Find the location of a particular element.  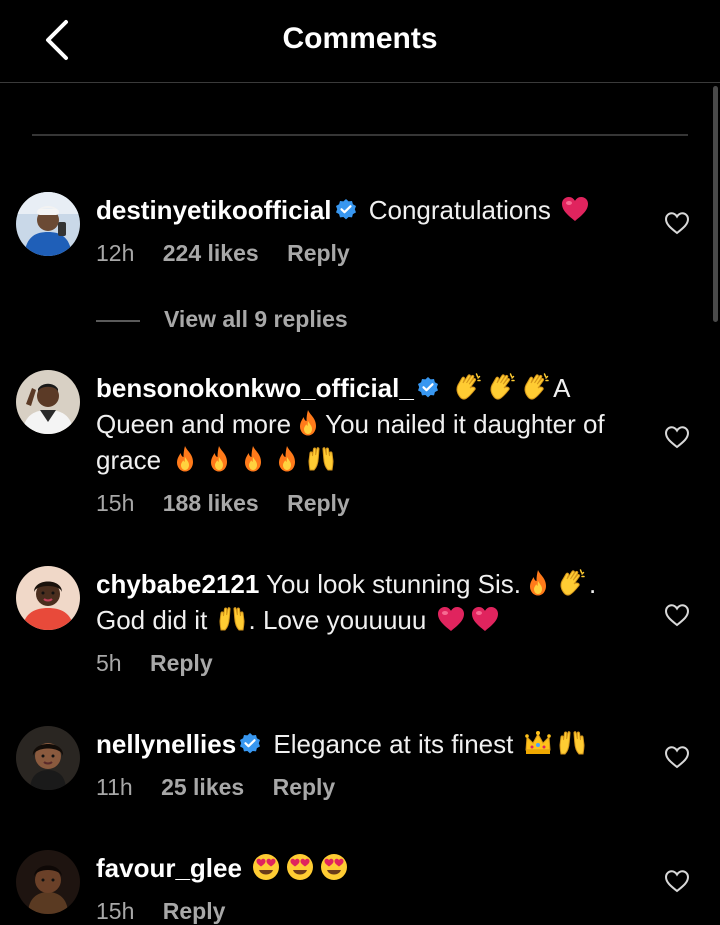

comment-body-part: God did it is located at coordinates (152, 620).